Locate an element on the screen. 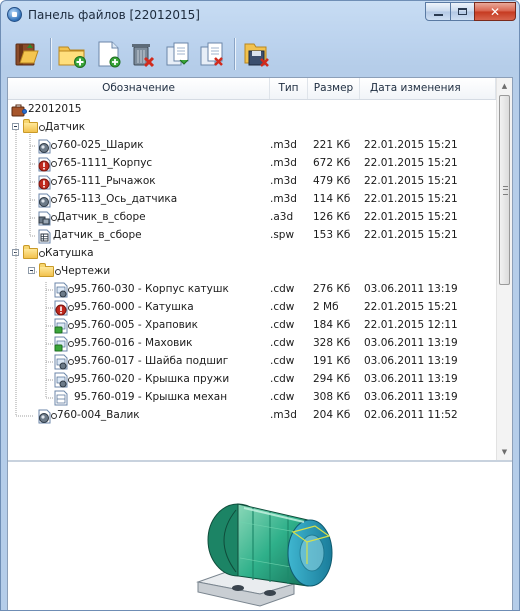  open-folder-book-icon is located at coordinates (28, 54).